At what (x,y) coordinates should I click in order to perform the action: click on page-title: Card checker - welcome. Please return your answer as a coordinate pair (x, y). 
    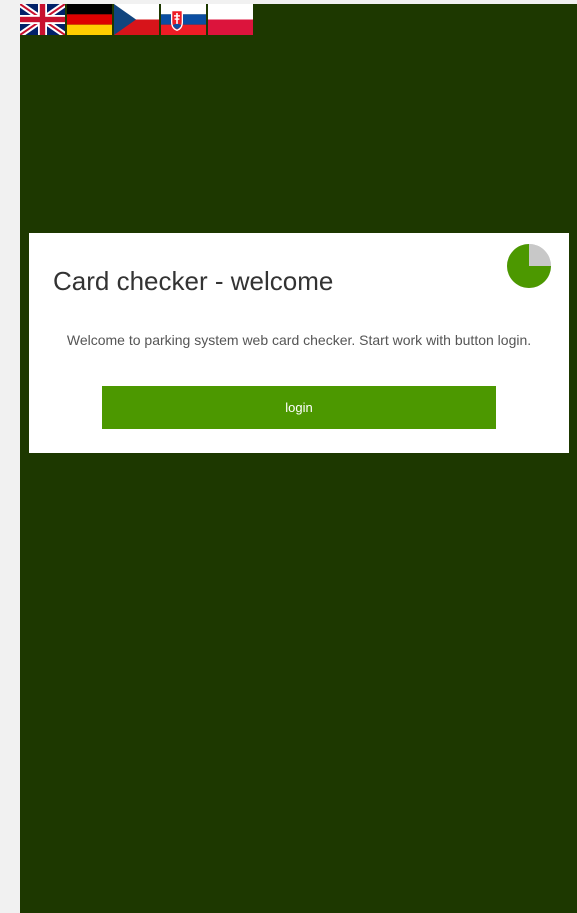
    Looking at the image, I should click on (193, 281).